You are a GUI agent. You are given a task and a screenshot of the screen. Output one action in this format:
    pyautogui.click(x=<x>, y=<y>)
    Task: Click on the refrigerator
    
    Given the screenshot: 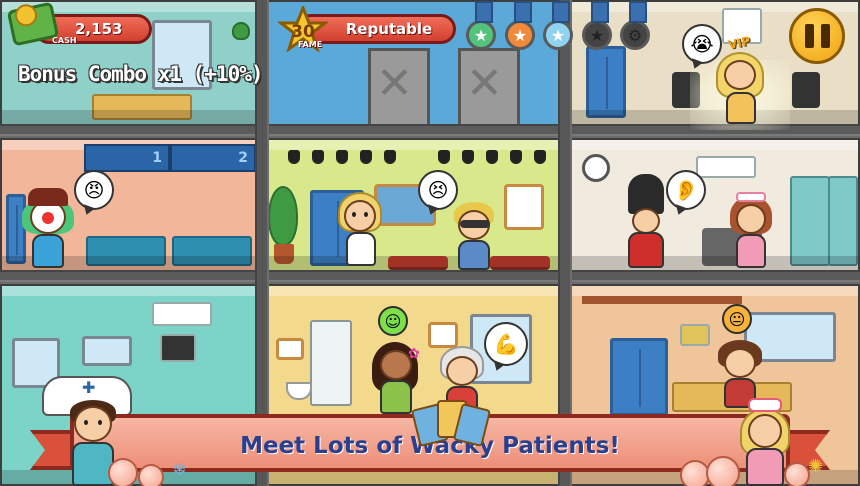 What is the action you would take?
    pyautogui.click(x=331, y=363)
    